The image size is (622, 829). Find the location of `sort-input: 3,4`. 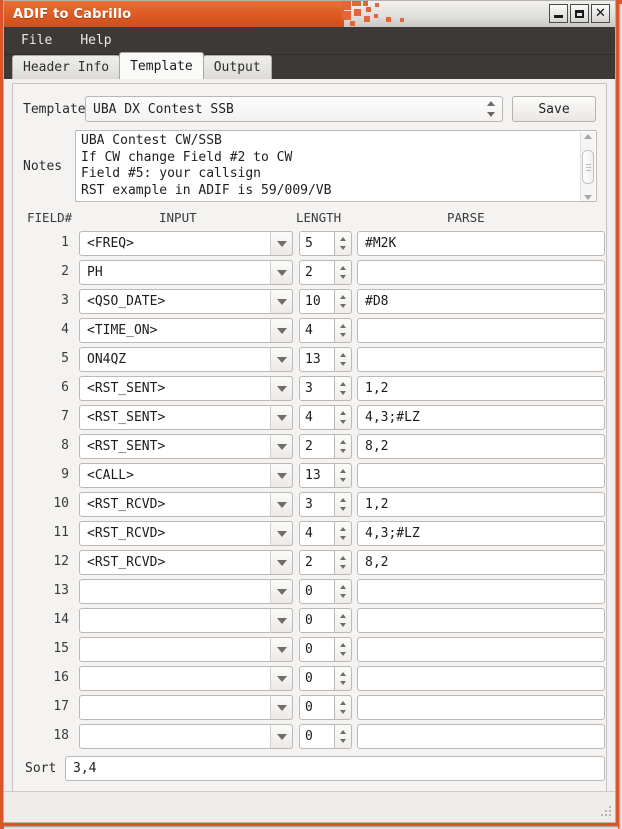

sort-input: 3,4 is located at coordinates (335, 768).